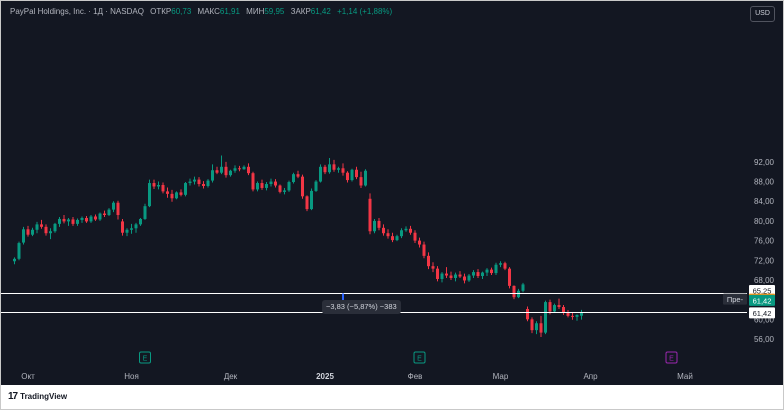  Describe the element at coordinates (762, 14) in the screenshot. I see `currency-button: USD` at that location.